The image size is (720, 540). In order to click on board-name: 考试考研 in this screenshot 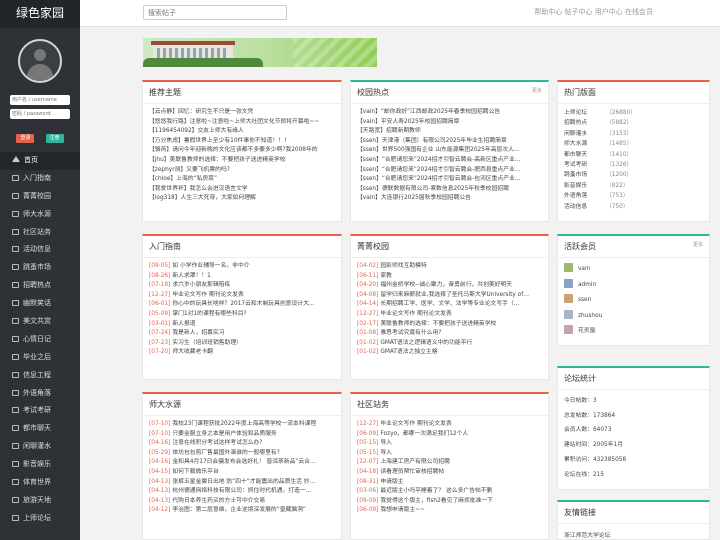, I will do `click(585, 165)`.